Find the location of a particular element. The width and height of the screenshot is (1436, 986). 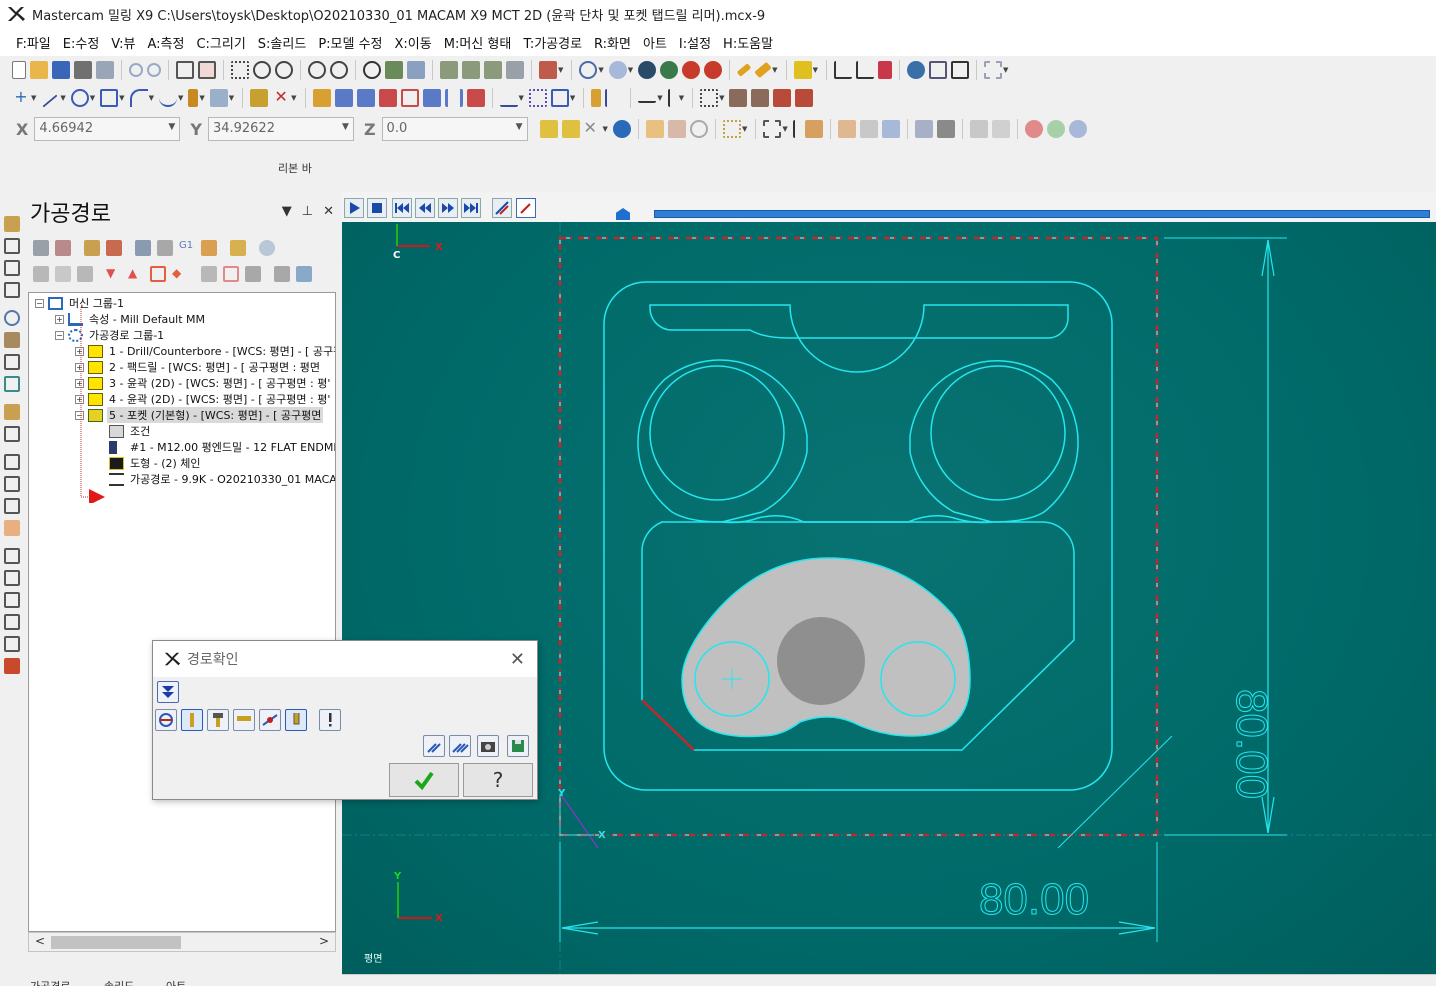

pin-icon: ⊥ is located at coordinates (307, 211).